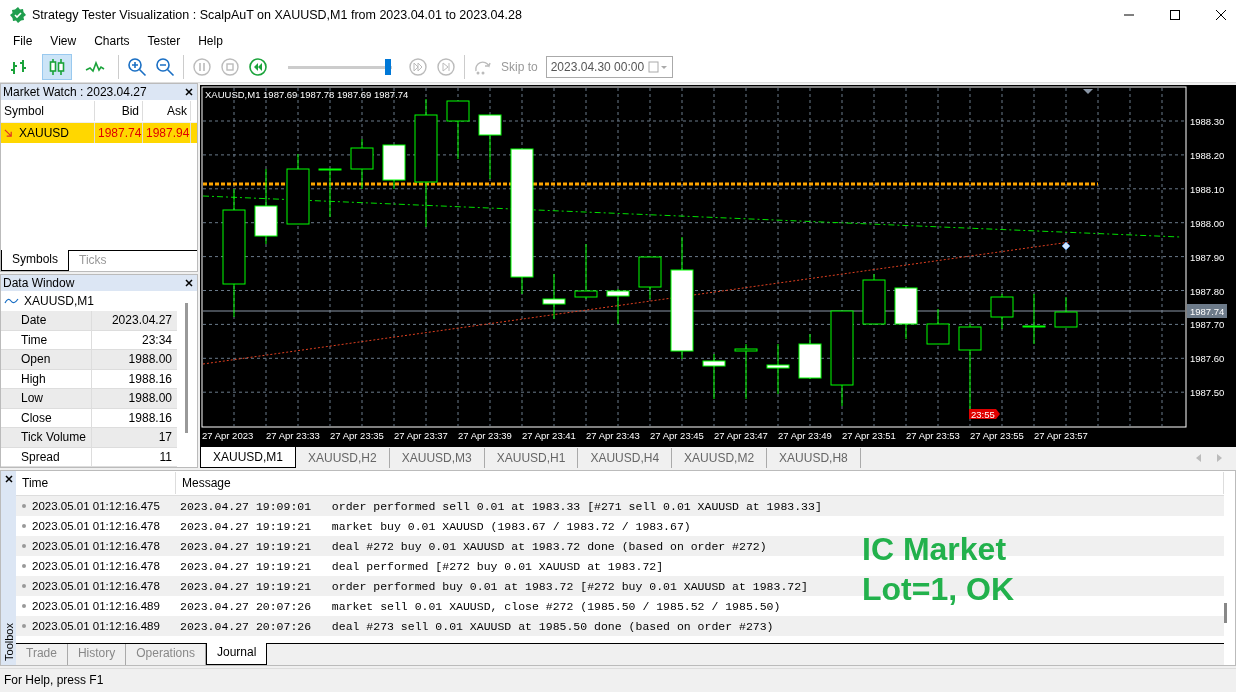  What do you see at coordinates (137, 67) in the screenshot?
I see `zoom-in-icon` at bounding box center [137, 67].